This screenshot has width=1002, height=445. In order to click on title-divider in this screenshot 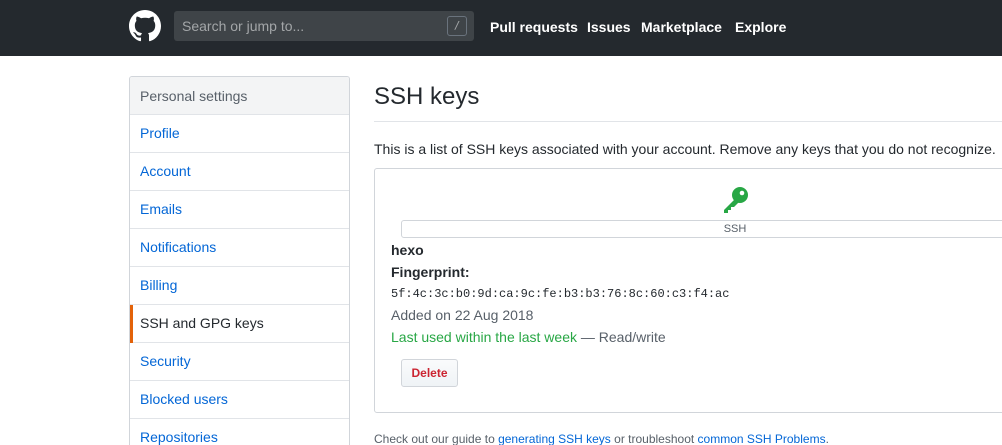, I will do `click(688, 121)`.